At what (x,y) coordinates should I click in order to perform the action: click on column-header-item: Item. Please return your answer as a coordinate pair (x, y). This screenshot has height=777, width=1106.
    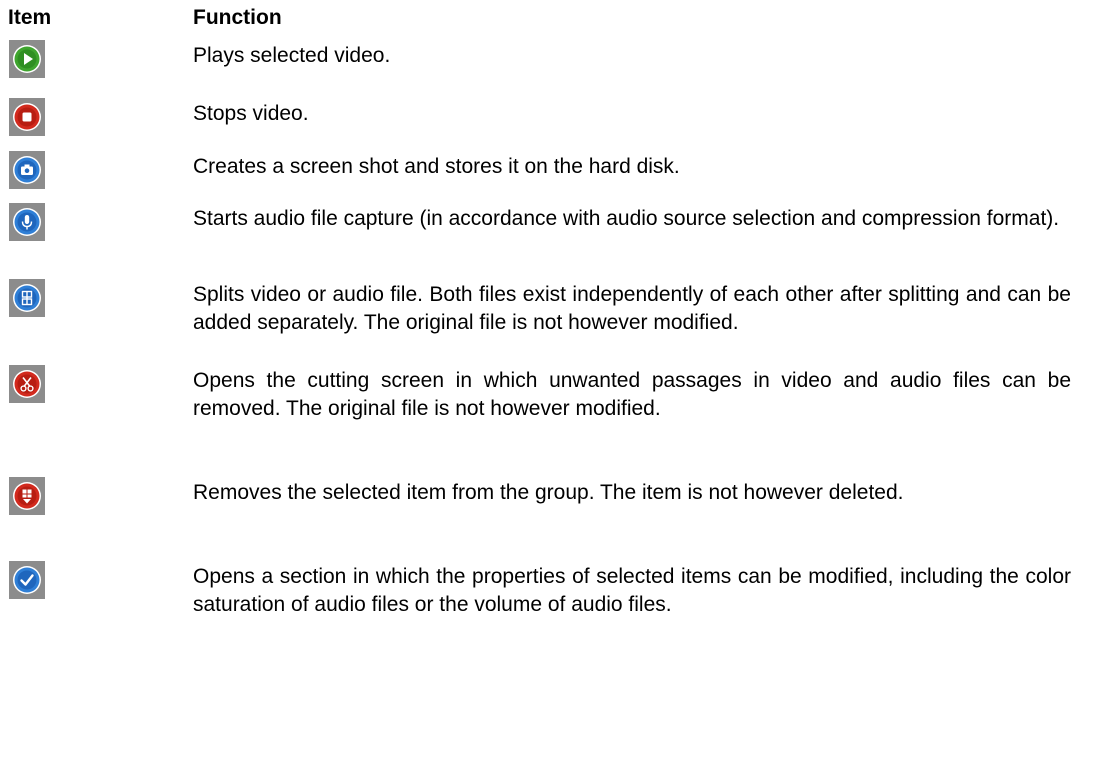
    Looking at the image, I should click on (30, 17).